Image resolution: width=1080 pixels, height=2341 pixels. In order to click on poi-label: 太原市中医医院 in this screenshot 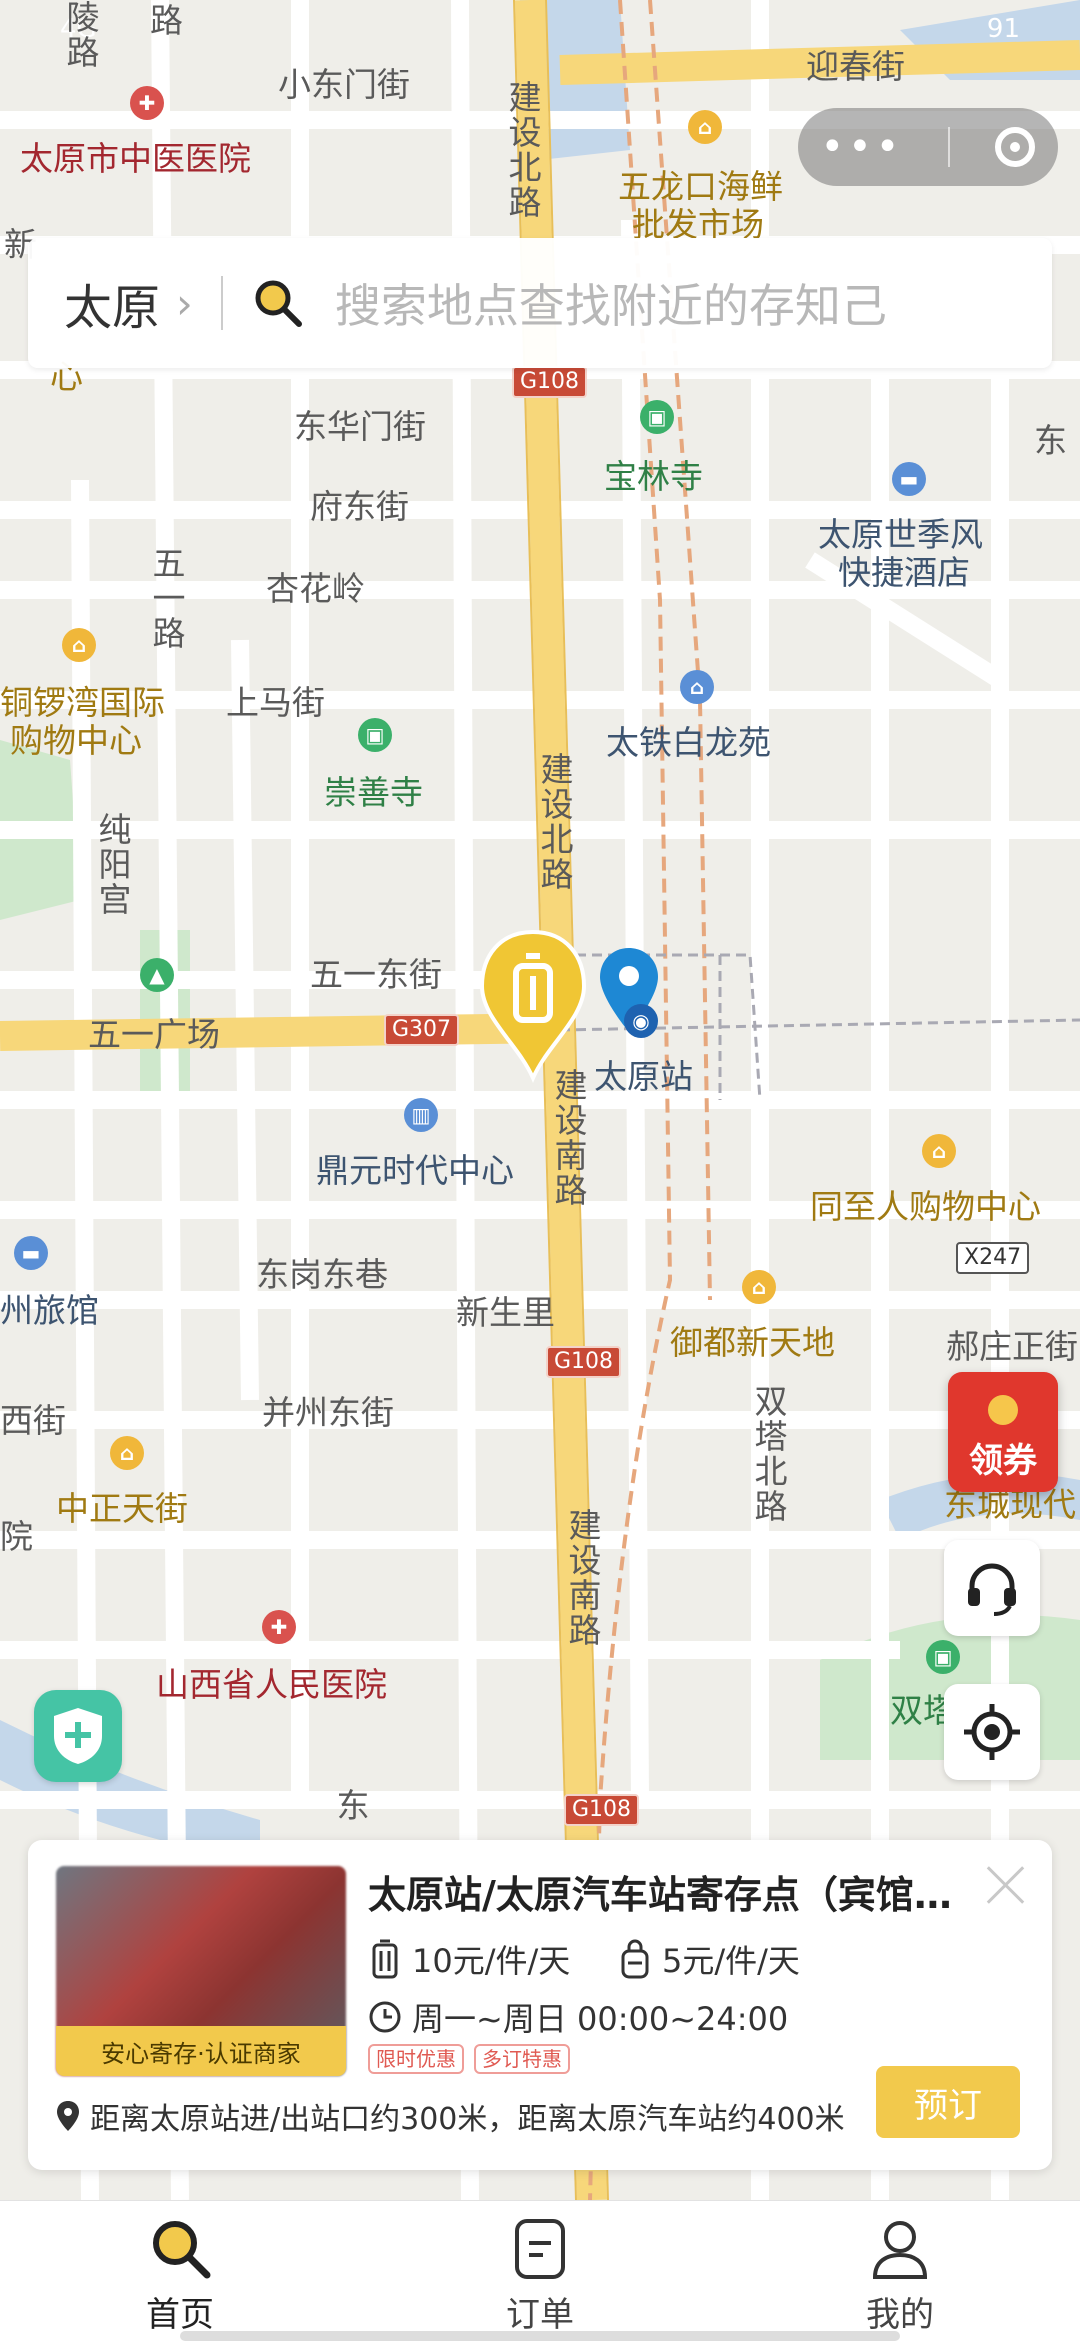, I will do `click(135, 158)`.